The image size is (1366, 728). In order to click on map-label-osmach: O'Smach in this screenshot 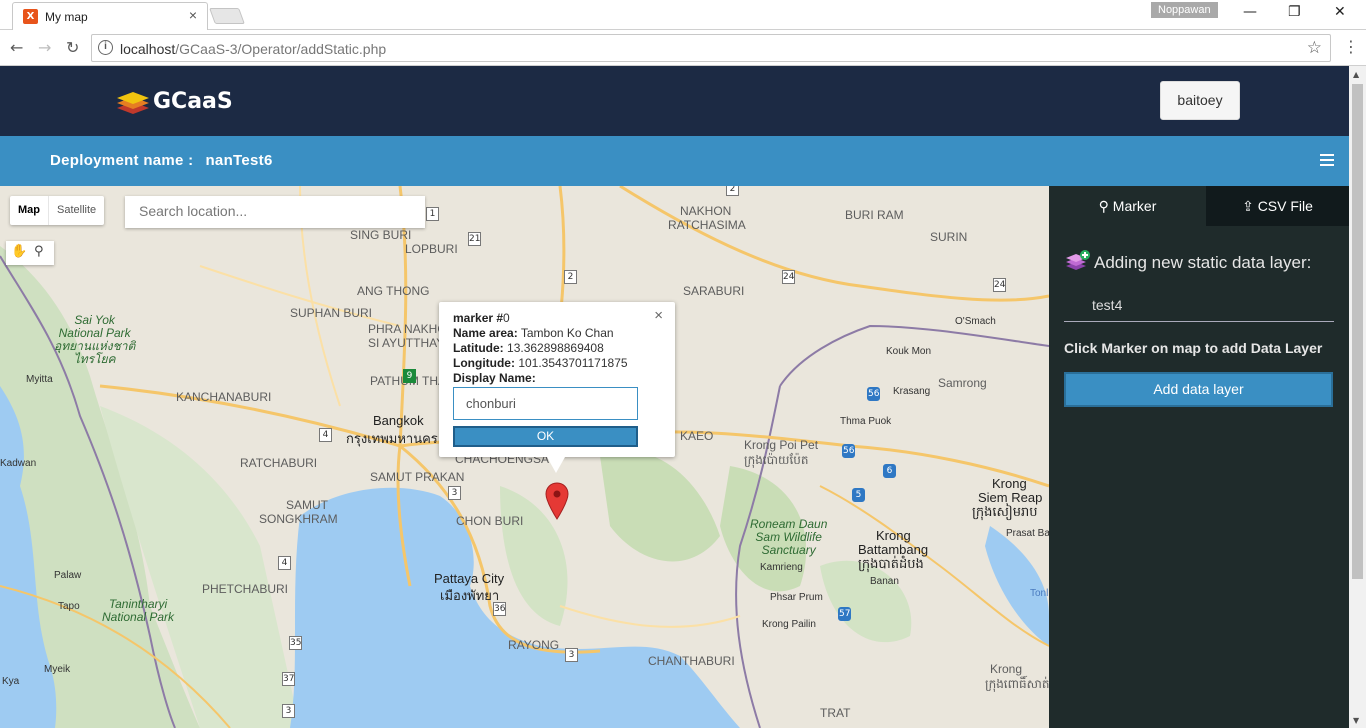, I will do `click(975, 321)`.